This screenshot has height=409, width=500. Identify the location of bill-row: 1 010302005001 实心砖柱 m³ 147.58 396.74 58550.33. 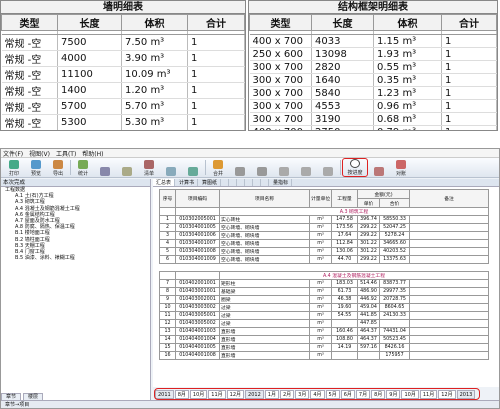
(324, 219).